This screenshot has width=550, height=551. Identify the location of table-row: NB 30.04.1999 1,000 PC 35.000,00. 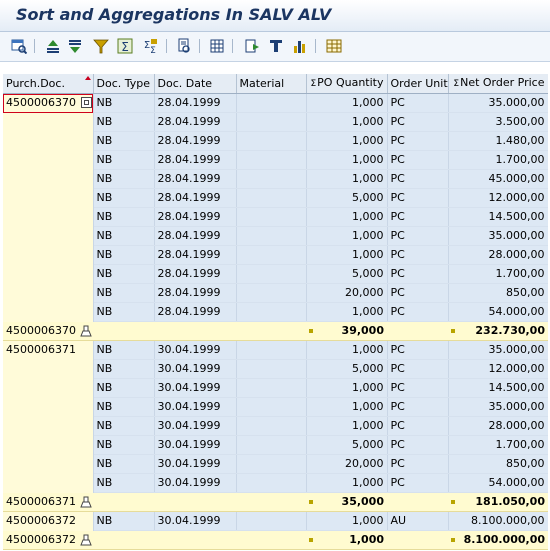
(275, 407).